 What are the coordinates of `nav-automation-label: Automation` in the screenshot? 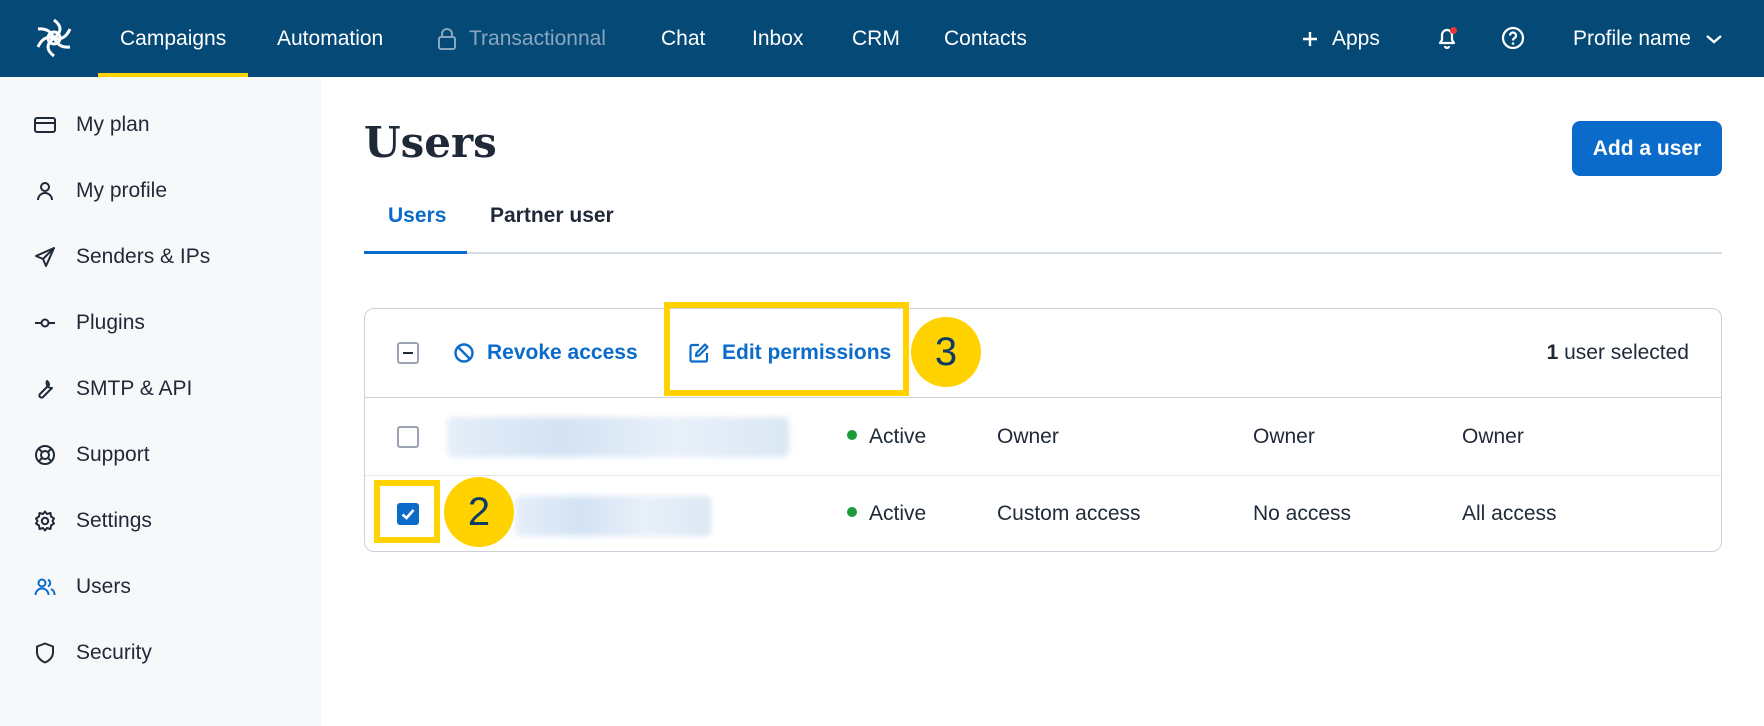 It's located at (330, 38).